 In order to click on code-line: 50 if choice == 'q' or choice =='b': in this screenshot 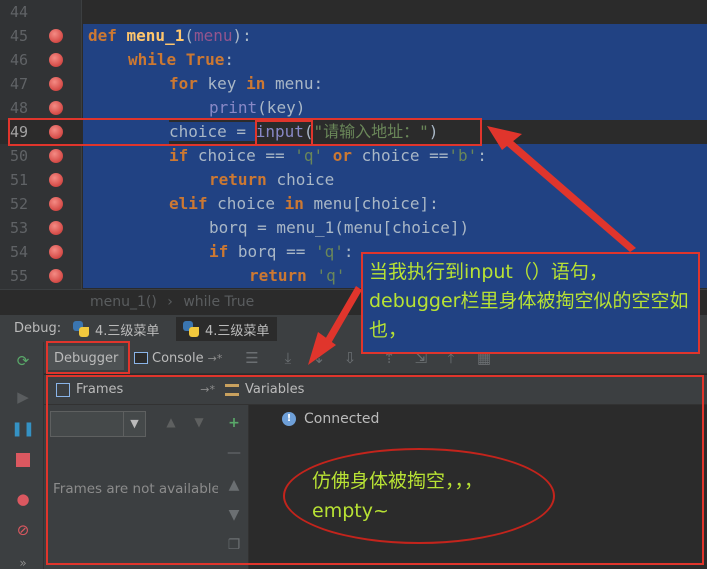, I will do `click(353, 156)`.